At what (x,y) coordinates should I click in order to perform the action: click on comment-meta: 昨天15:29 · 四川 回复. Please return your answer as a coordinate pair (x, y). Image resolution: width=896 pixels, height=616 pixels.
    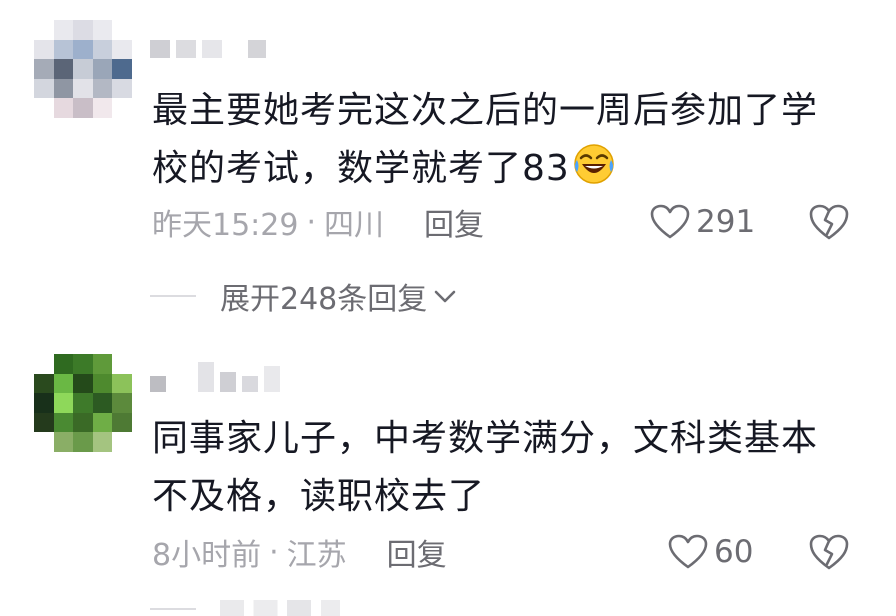
    Looking at the image, I should click on (318, 222).